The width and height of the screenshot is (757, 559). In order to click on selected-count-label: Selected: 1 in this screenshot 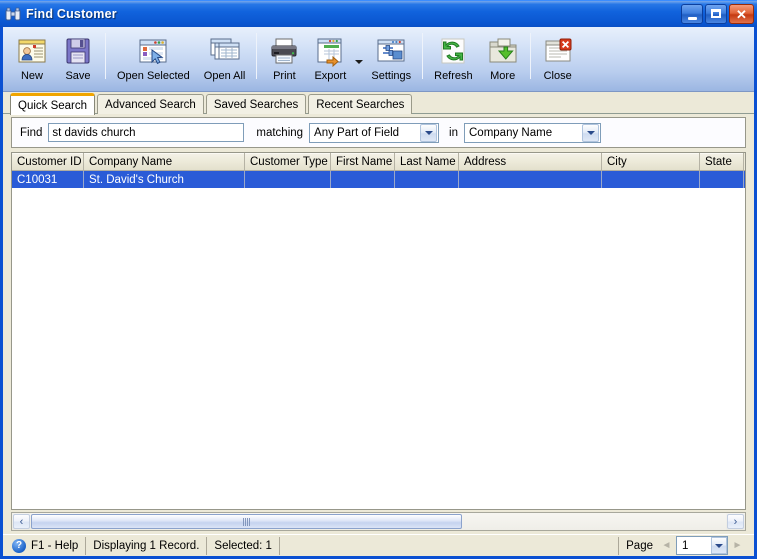, I will do `click(243, 545)`.